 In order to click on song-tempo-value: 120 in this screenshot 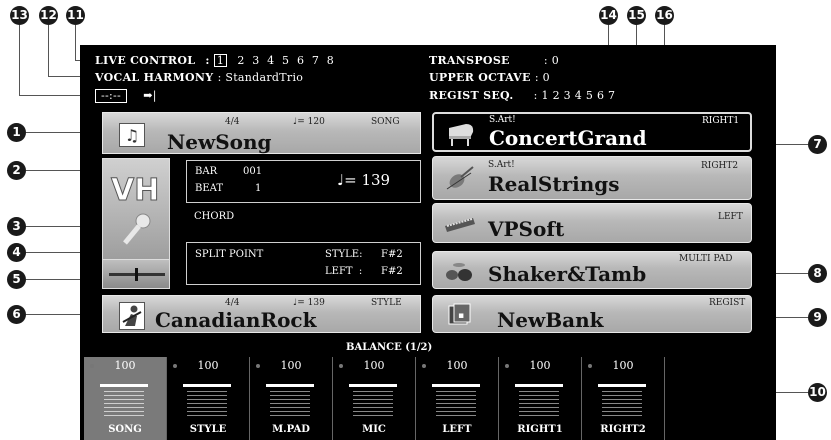, I will do `click(316, 122)`.